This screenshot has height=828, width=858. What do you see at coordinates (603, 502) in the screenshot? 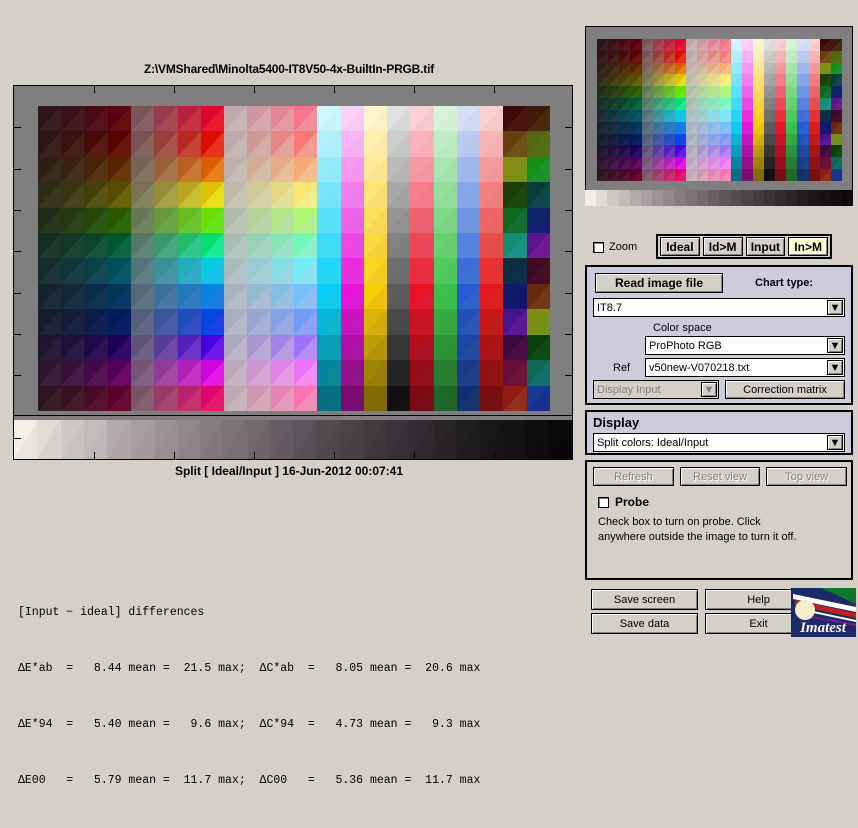
I see `probe-checkbox` at bounding box center [603, 502].